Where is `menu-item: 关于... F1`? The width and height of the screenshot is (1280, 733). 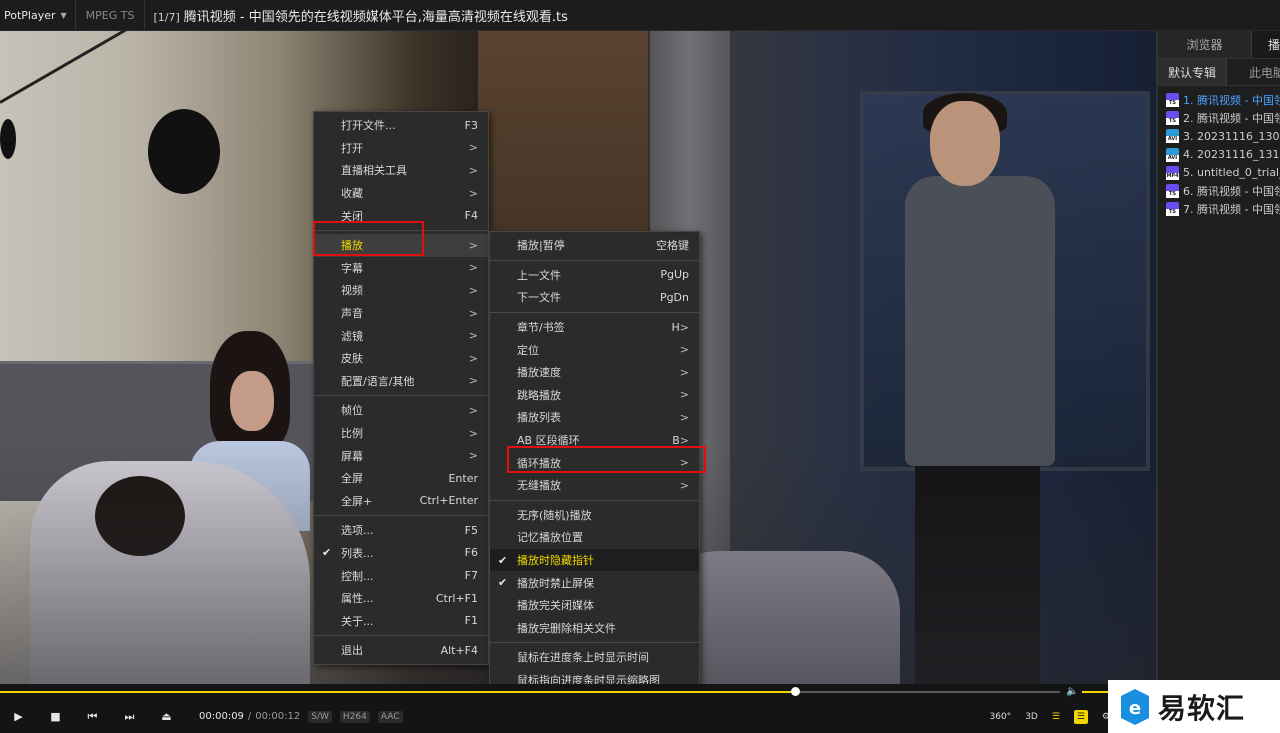
menu-item: 关于... F1 is located at coordinates (401, 620).